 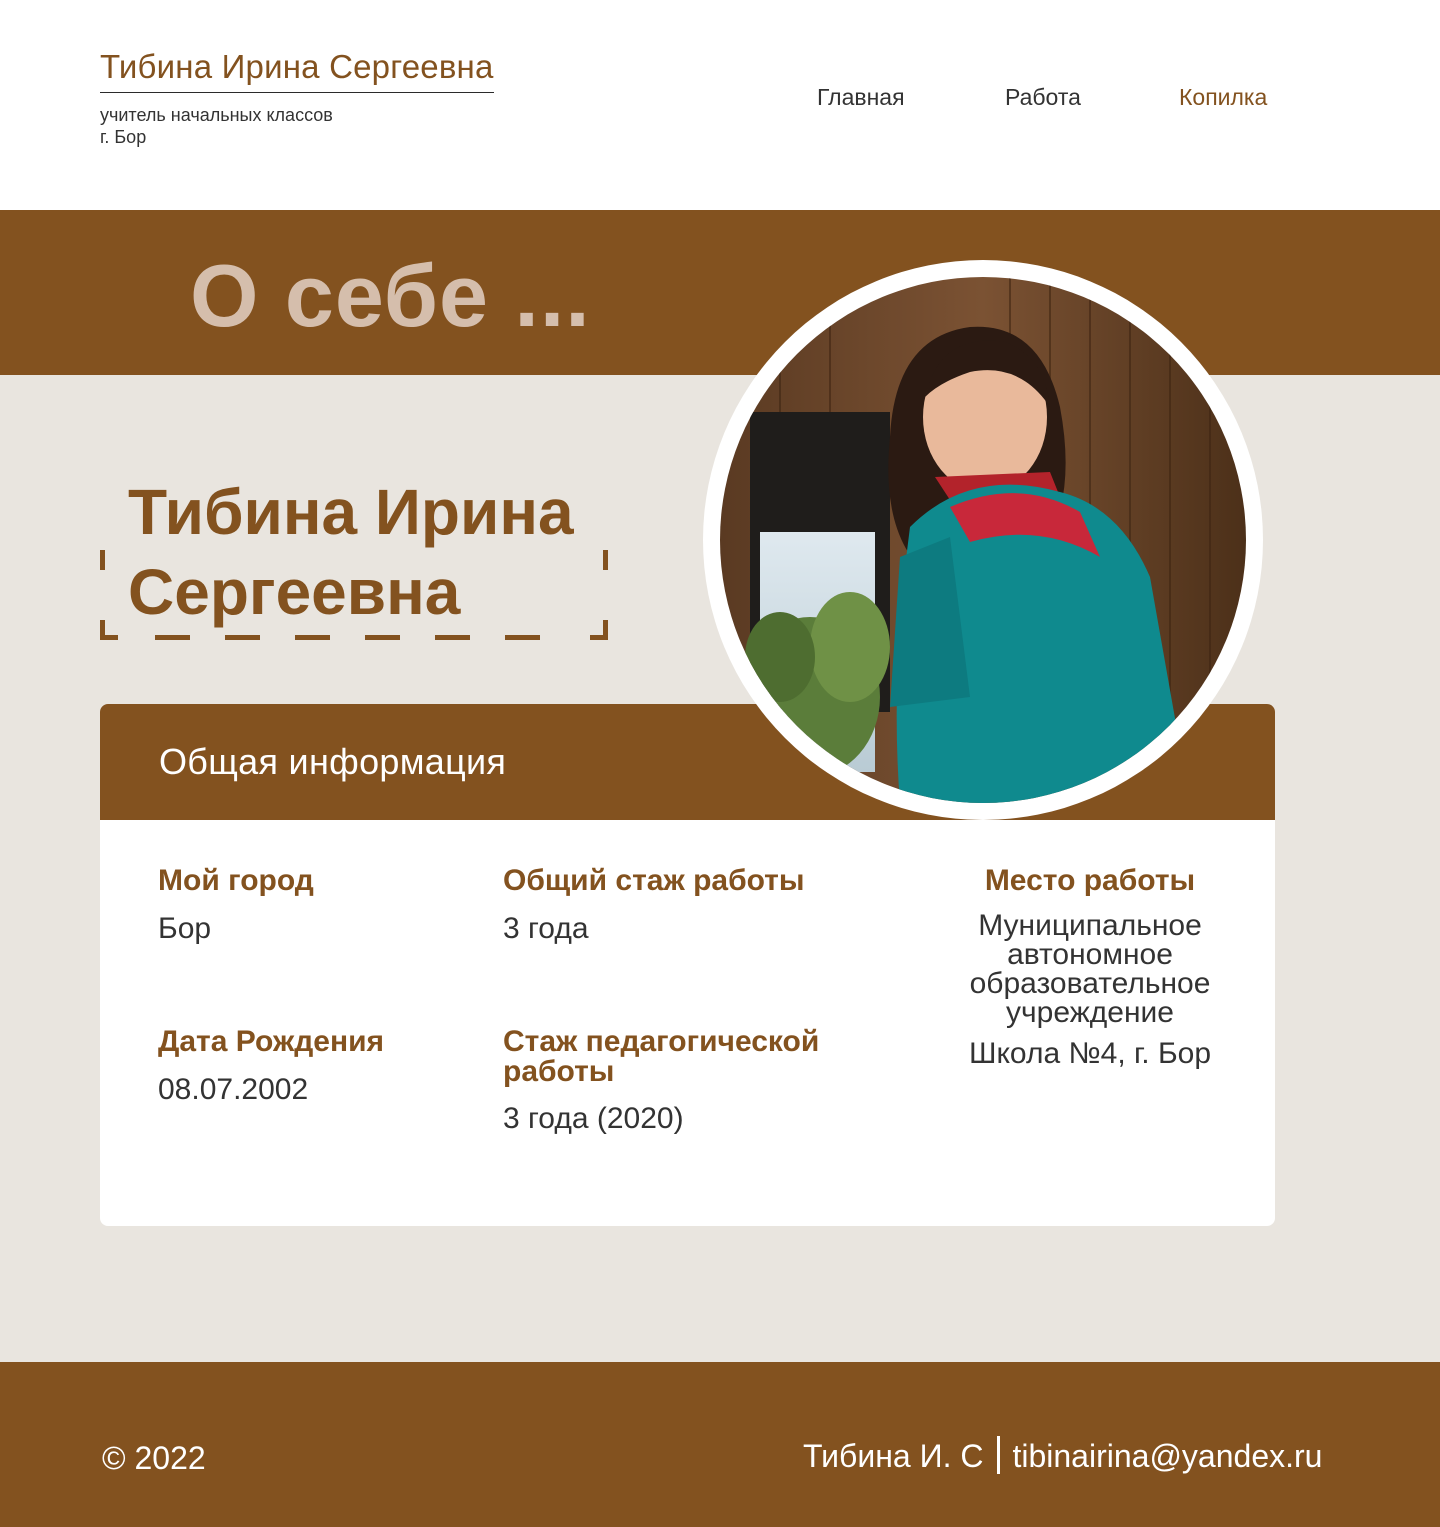 What do you see at coordinates (1090, 925) in the screenshot?
I see `workplace-line: Муниципальное` at bounding box center [1090, 925].